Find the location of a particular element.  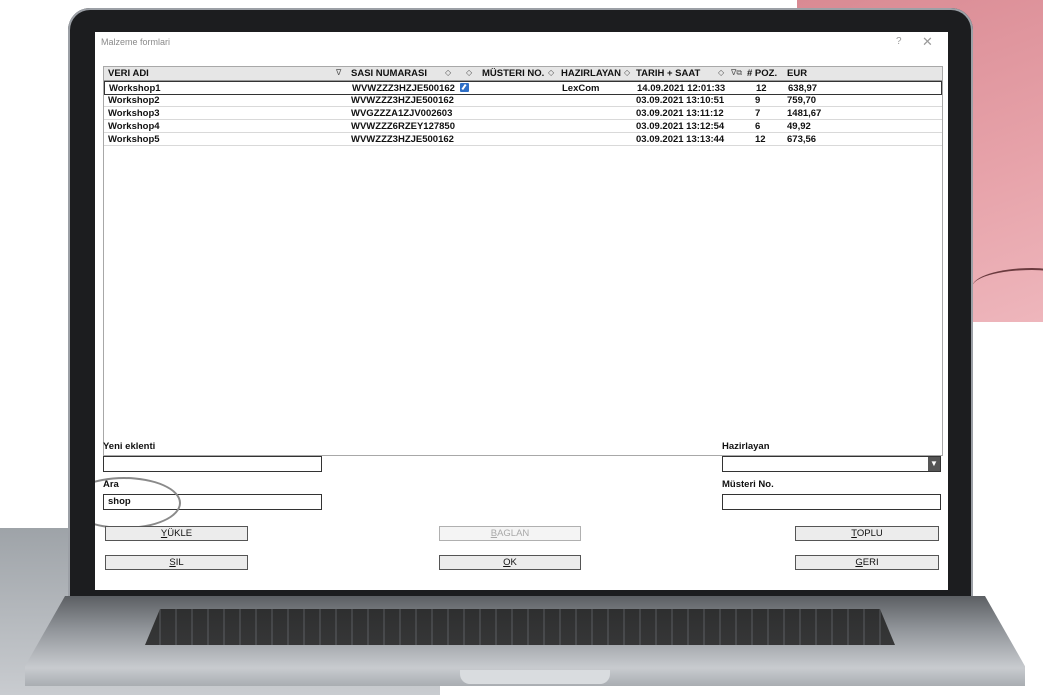

col-header-musteri-no: MÜSTERI NO. is located at coordinates (513, 73).